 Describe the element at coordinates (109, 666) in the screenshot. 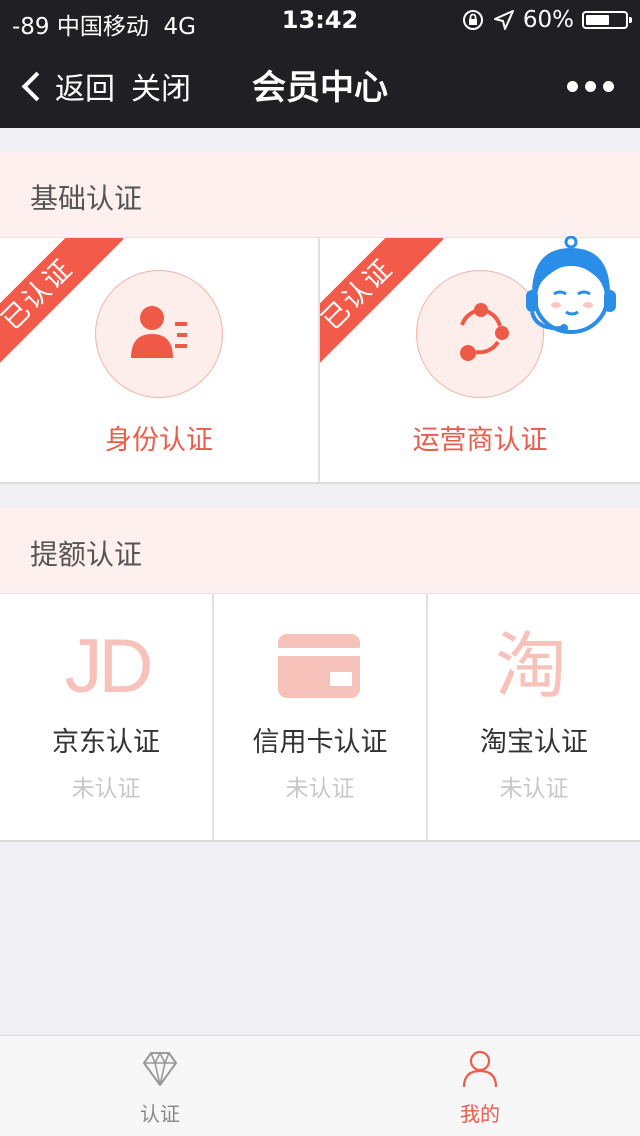

I see `jd-logo-icon: JD` at that location.